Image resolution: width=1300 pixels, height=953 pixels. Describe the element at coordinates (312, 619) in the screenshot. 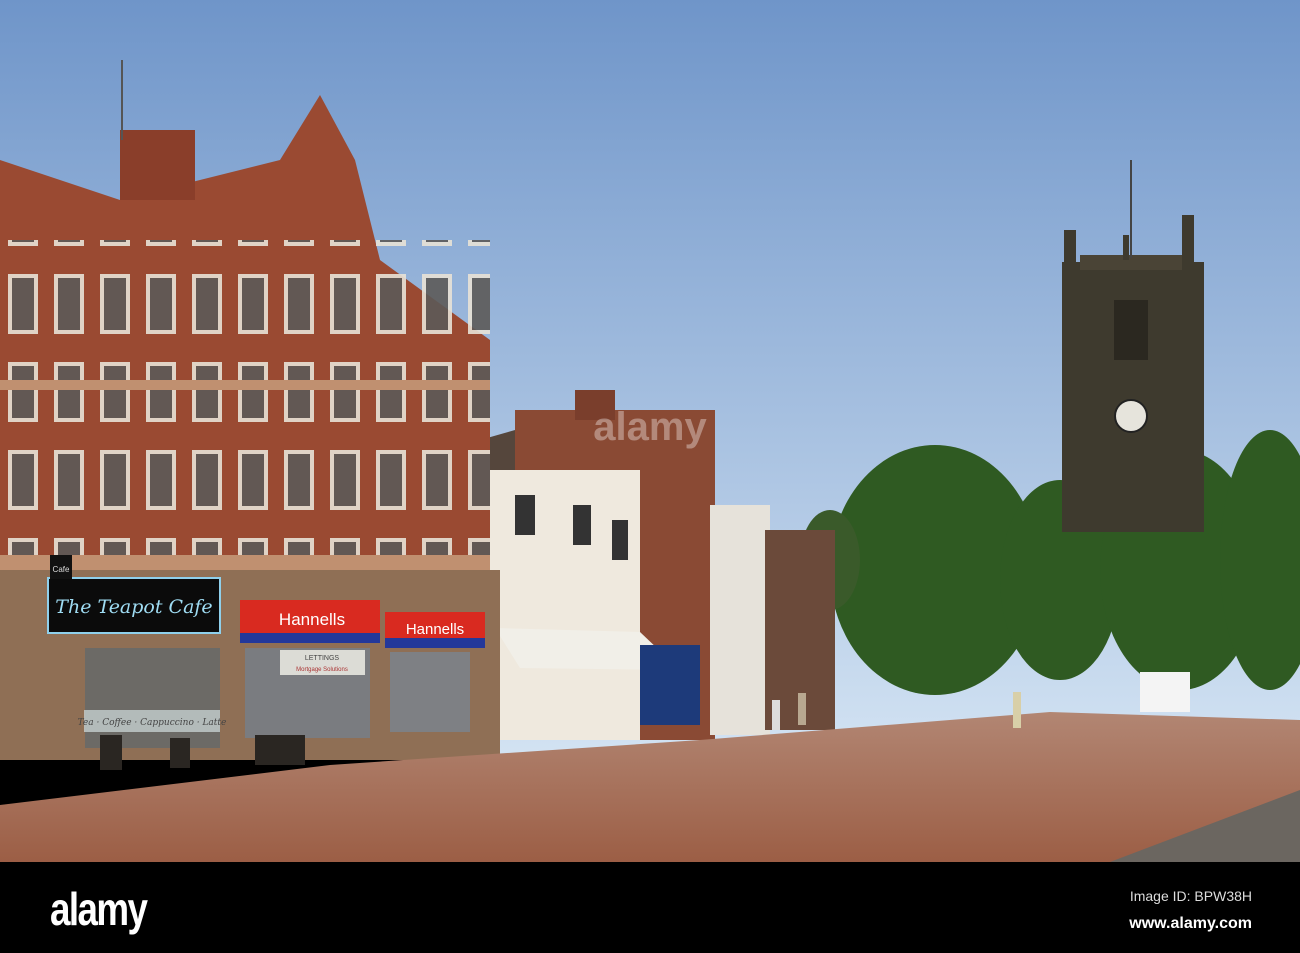

I see `hannells-sign-1: Hannells` at that location.